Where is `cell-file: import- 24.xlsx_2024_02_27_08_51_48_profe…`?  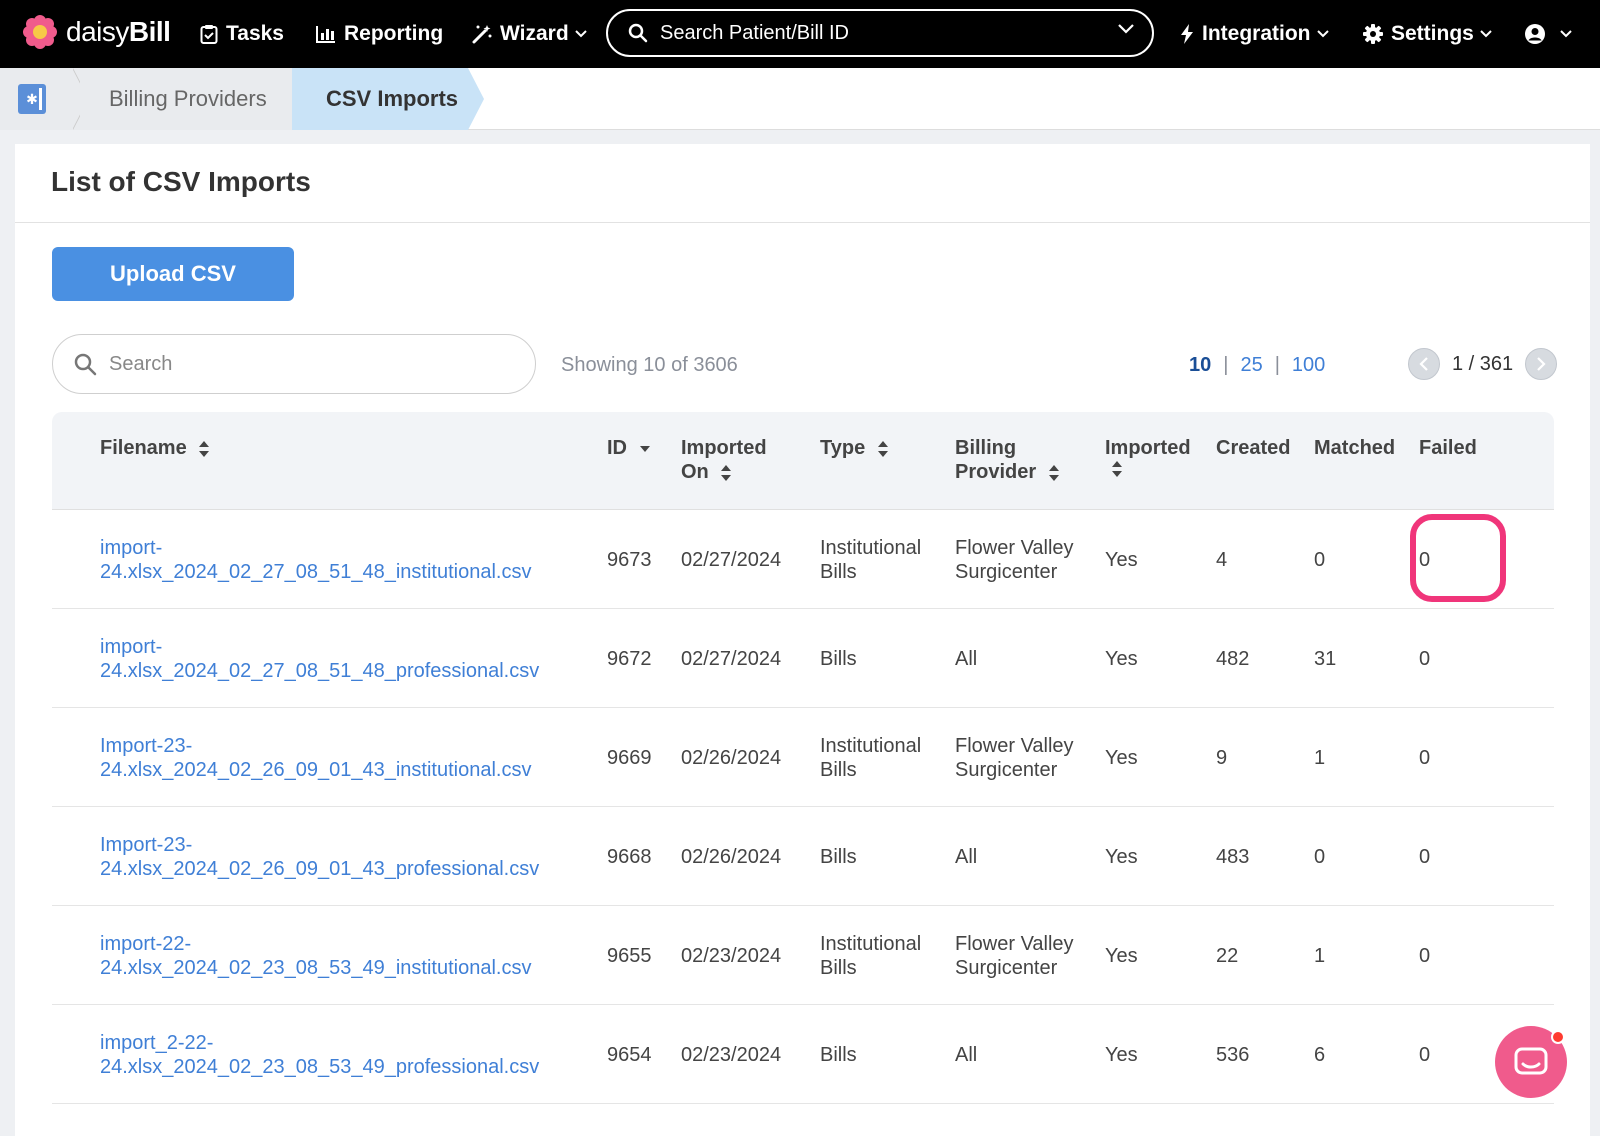 cell-file: import- 24.xlsx_2024_02_27_08_51_48_profe… is located at coordinates (319, 659).